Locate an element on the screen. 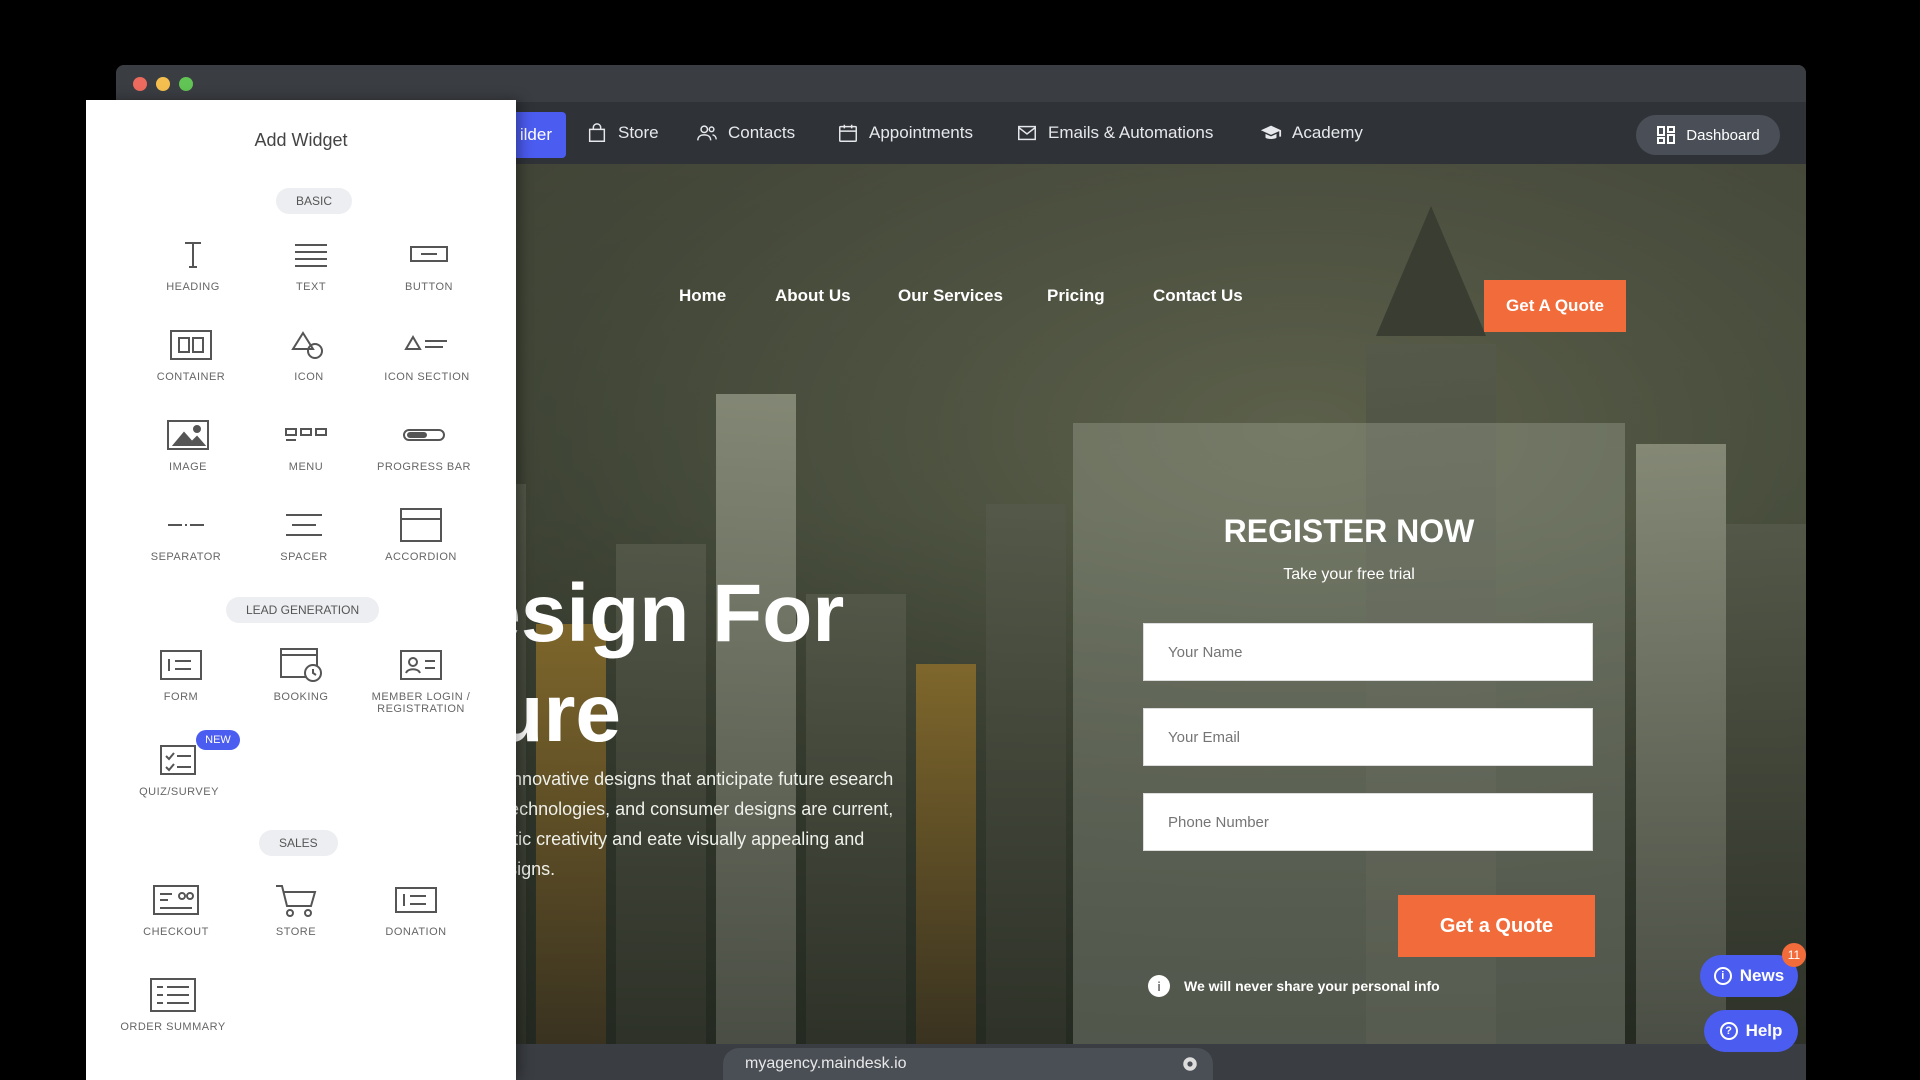 The width and height of the screenshot is (1920, 1080). widget-label: BOOKING is located at coordinates (301, 697).